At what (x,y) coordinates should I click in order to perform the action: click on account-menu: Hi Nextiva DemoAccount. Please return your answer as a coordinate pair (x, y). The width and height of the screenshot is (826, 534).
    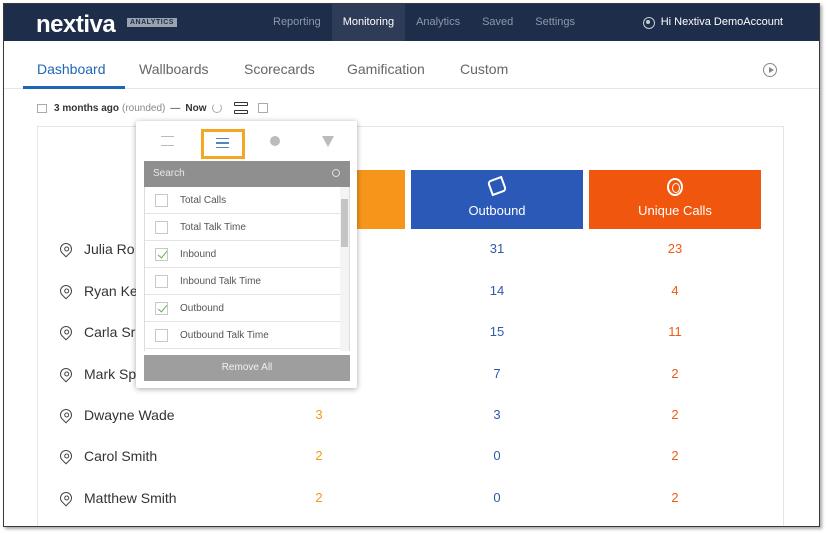
    Looking at the image, I should click on (712, 22).